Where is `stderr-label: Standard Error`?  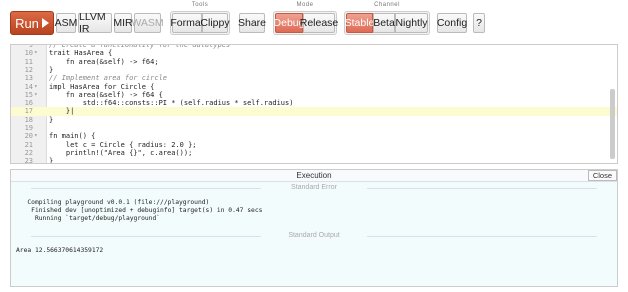
stderr-label: Standard Error is located at coordinates (314, 187).